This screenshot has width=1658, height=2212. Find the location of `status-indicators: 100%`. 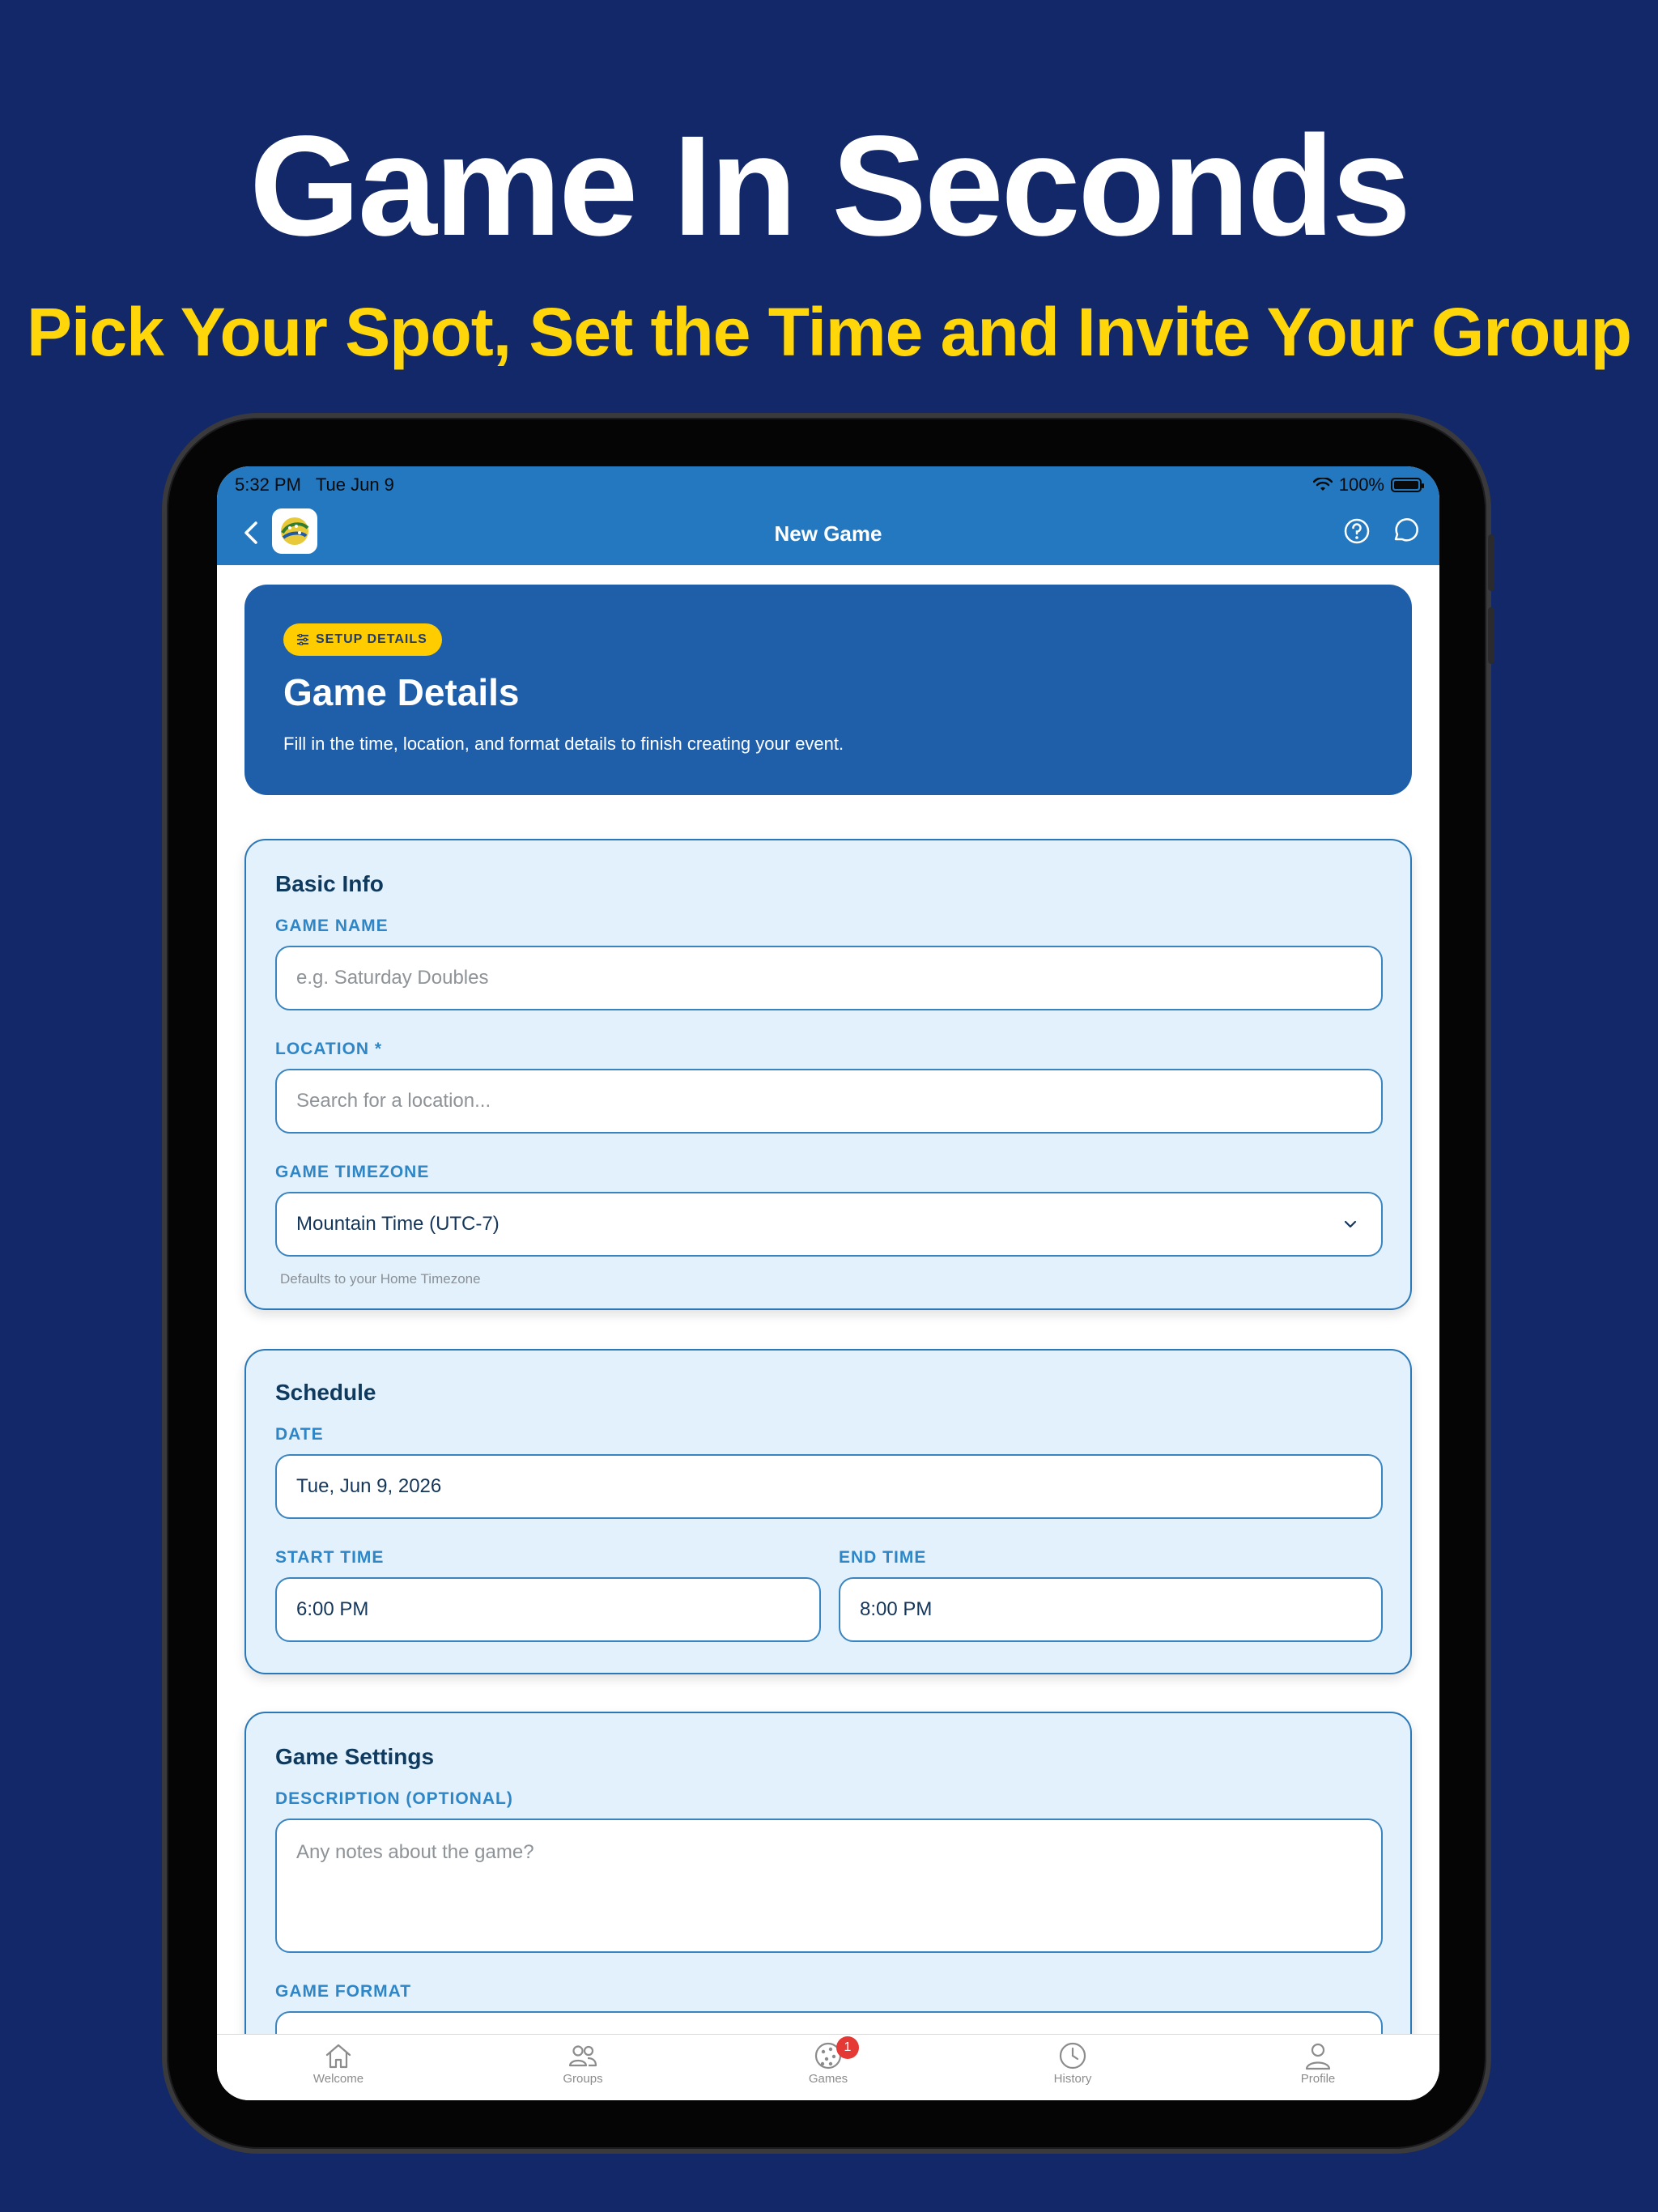

status-indicators: 100% is located at coordinates (1368, 485).